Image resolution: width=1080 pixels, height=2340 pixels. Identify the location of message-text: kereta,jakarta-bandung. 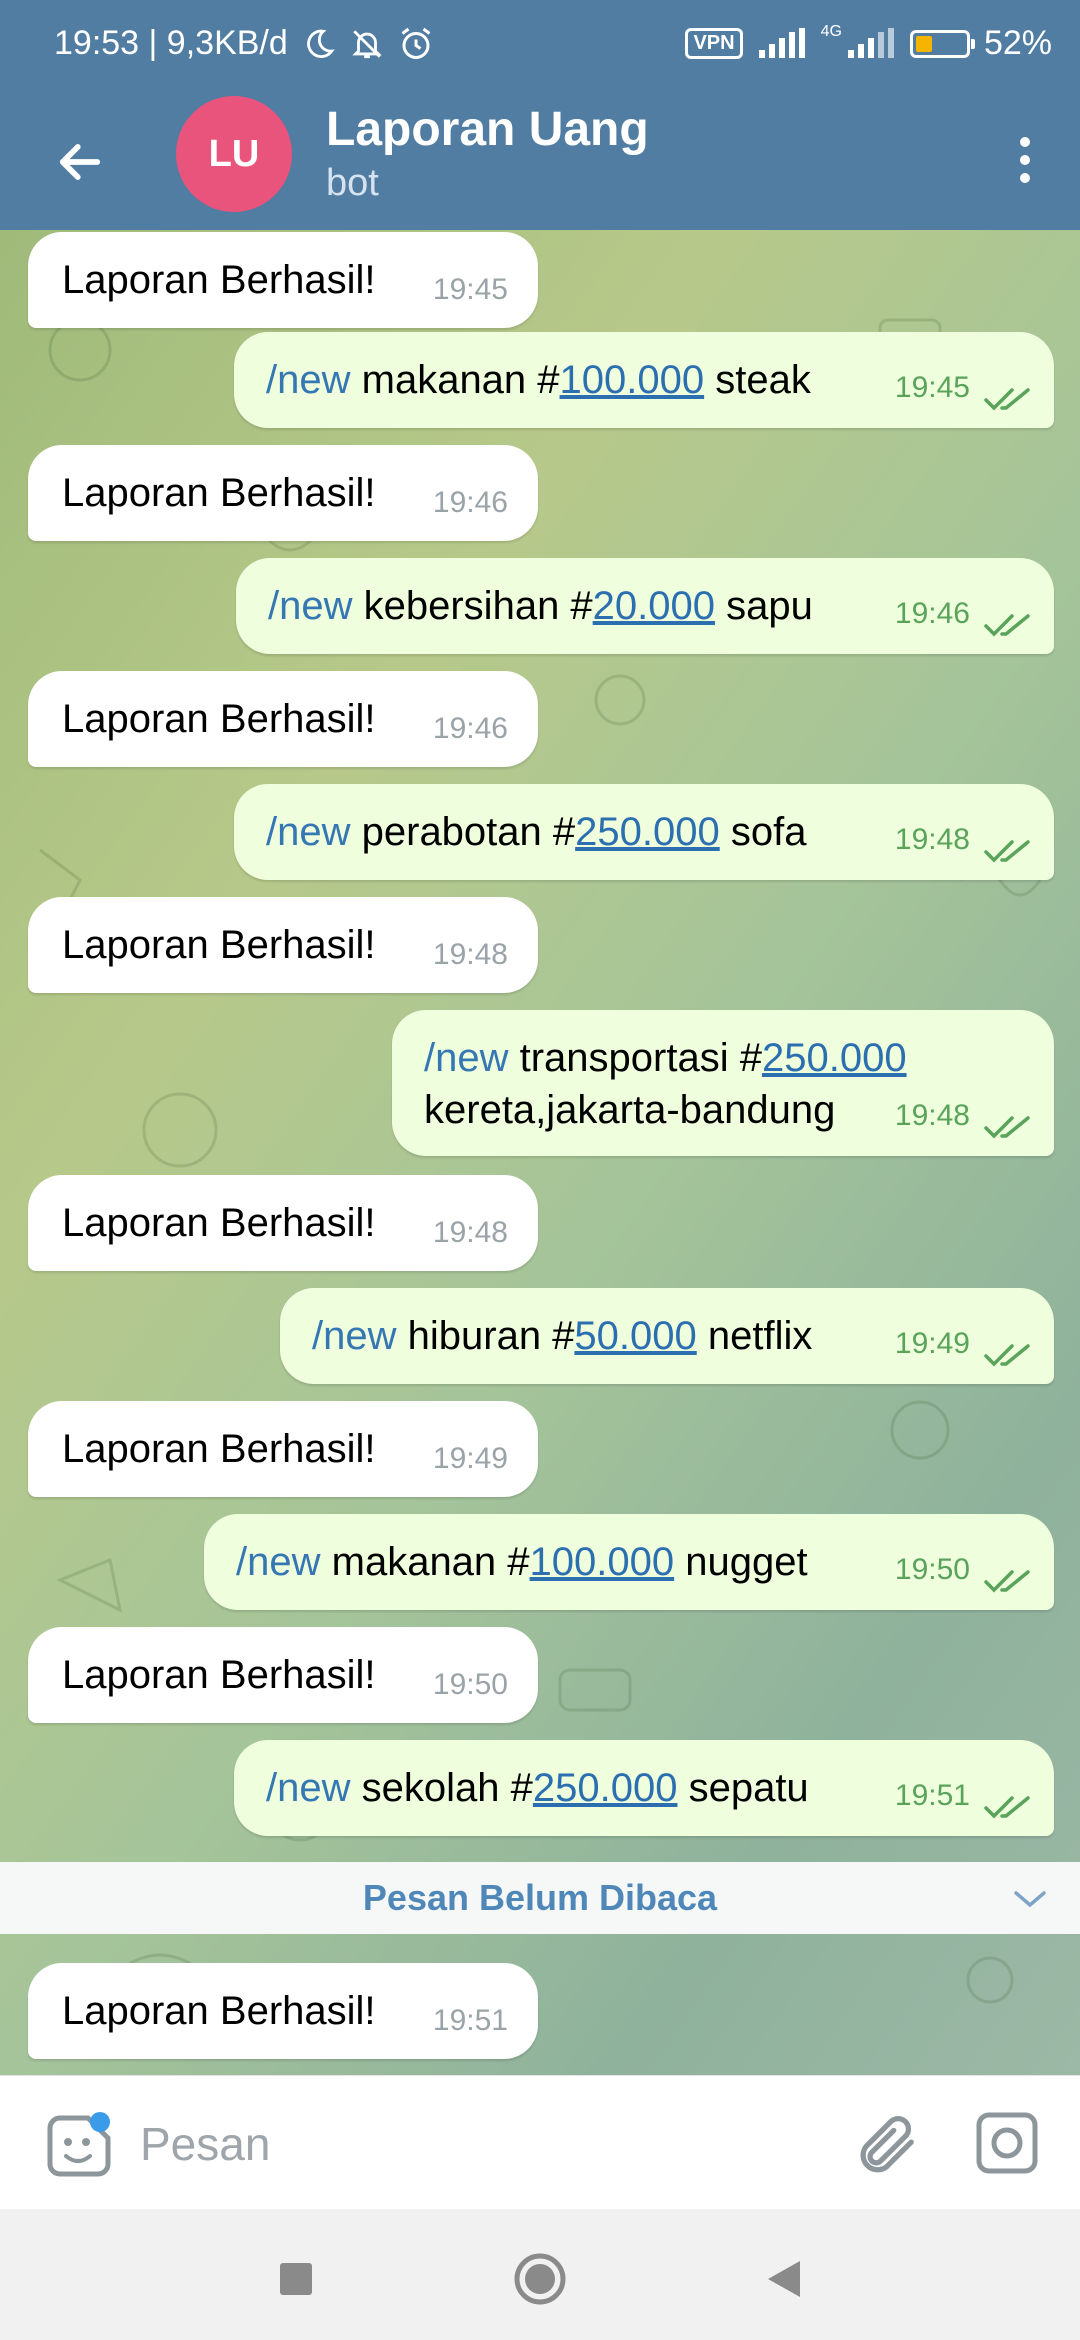
(630, 1110).